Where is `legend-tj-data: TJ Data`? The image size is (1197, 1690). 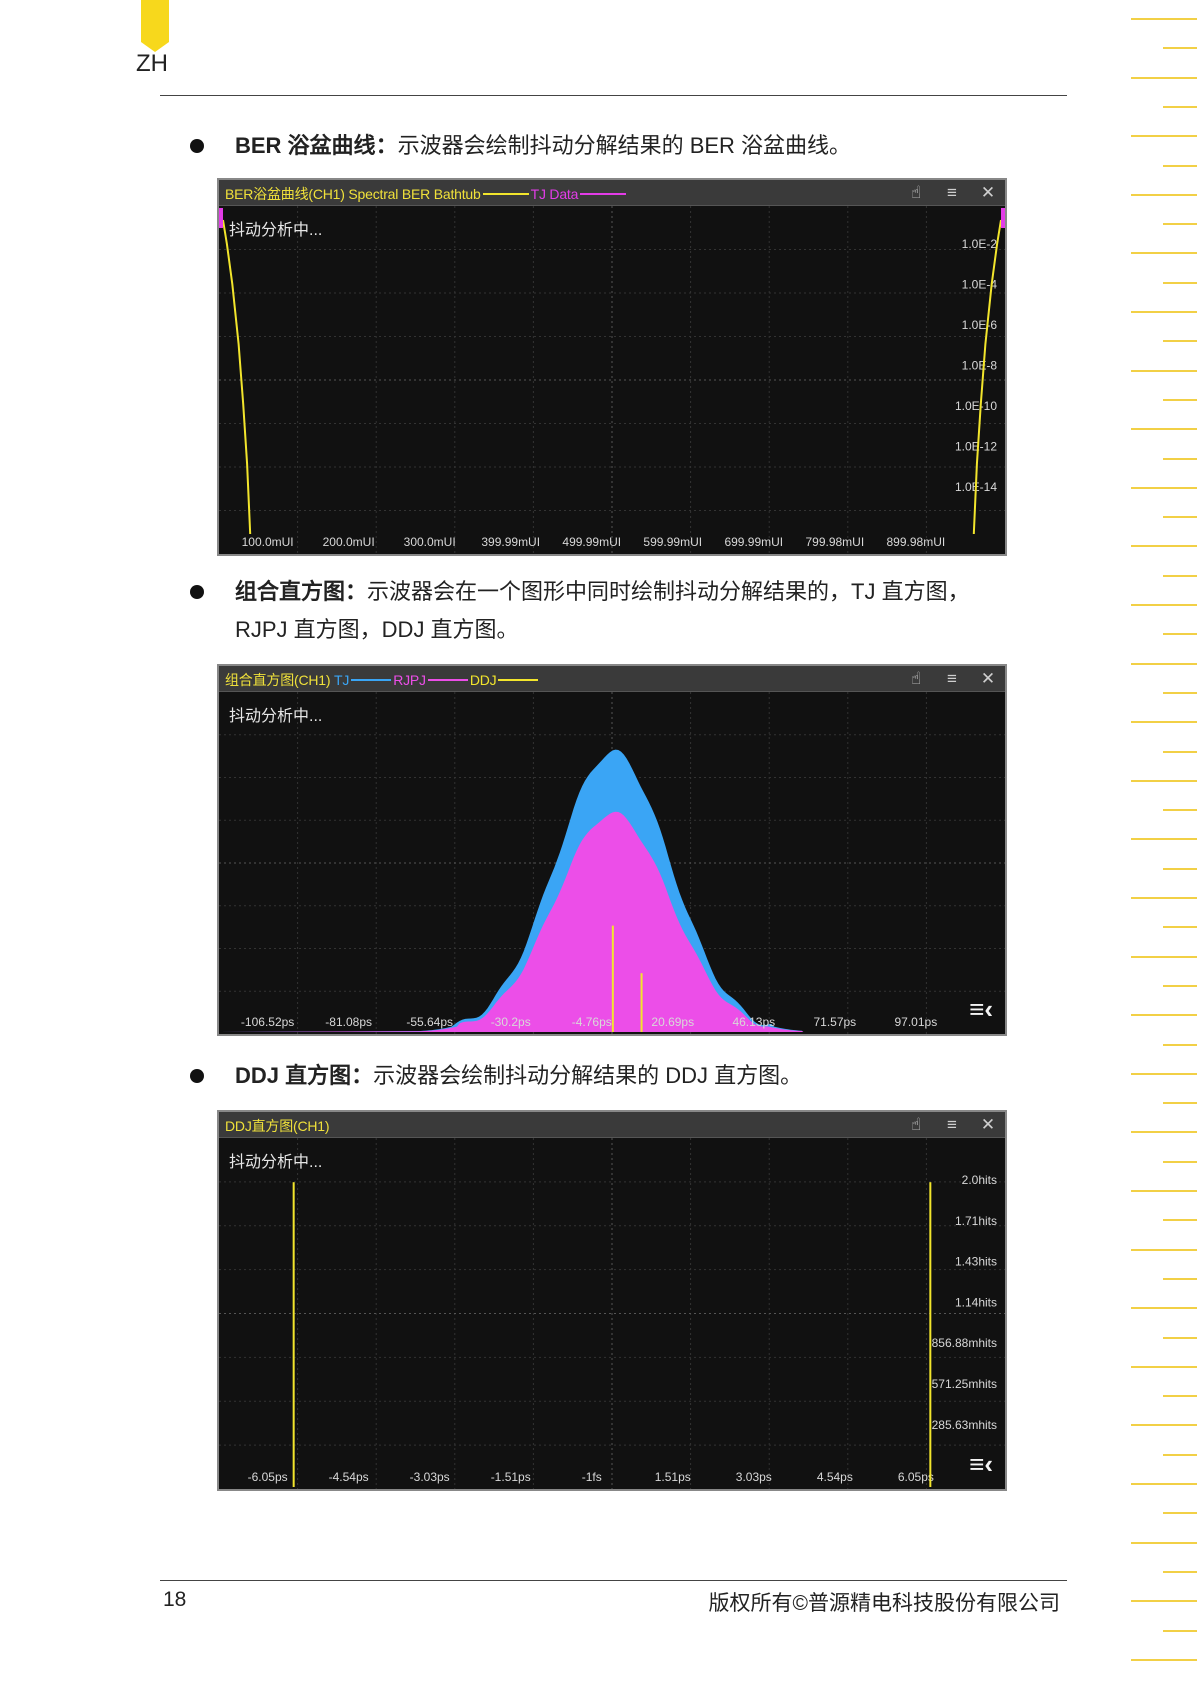
legend-tj-data: TJ Data is located at coordinates (554, 194).